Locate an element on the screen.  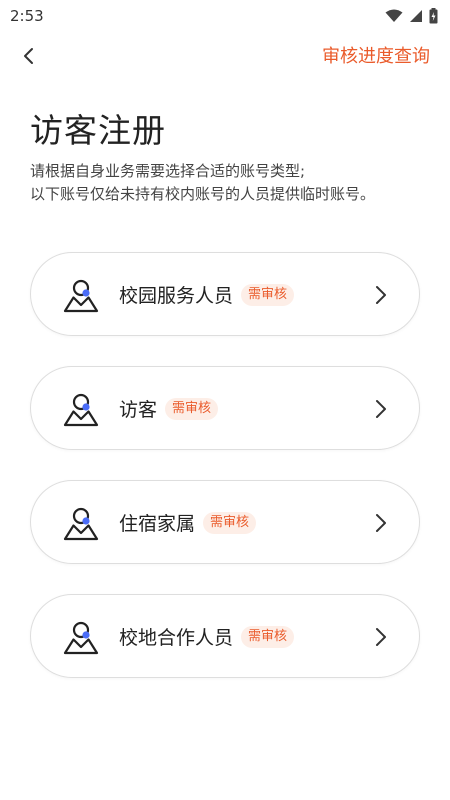
account-card-label: 校地合作人员 需审核 is located at coordinates (207, 636).